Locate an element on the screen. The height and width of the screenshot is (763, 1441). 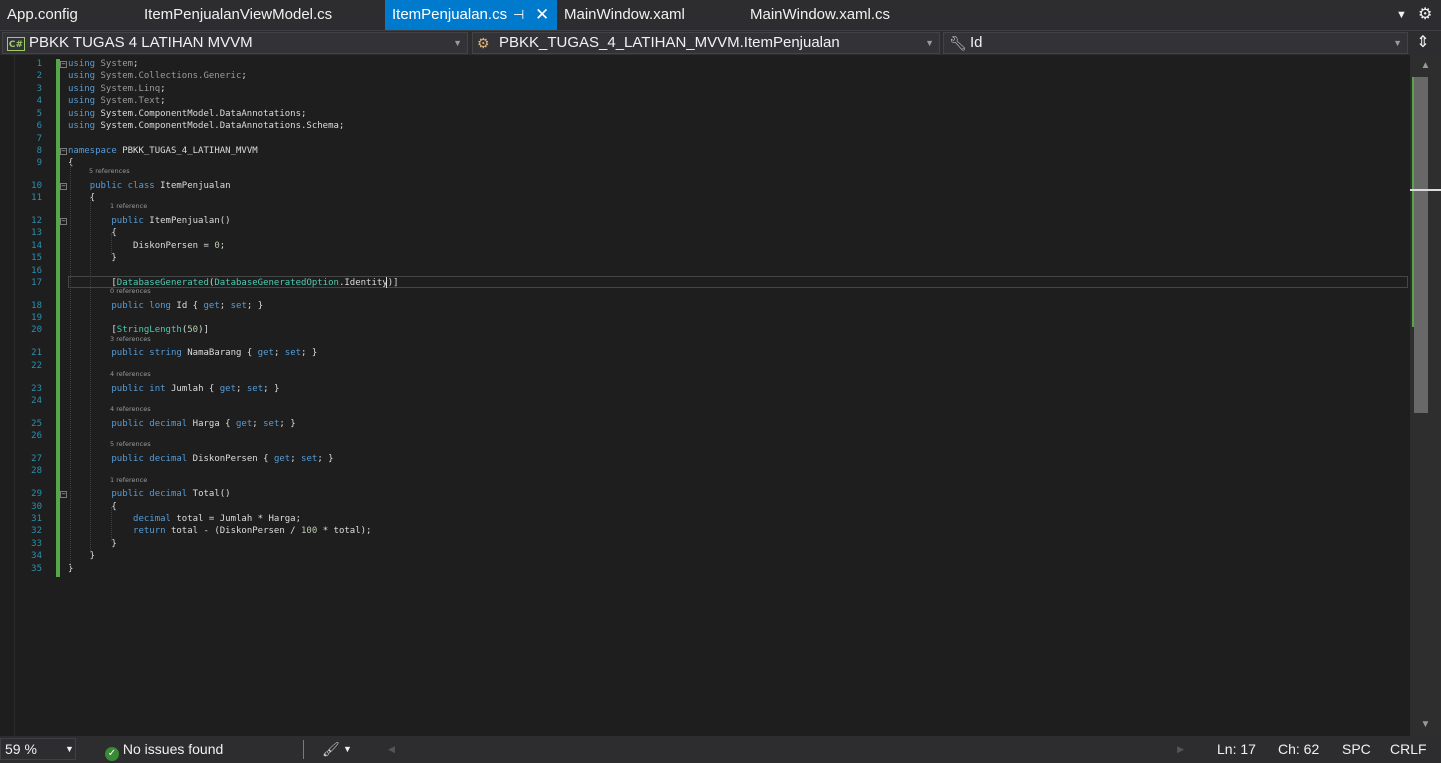
horizontal-scrollbar: ◀ ▶ is located at coordinates (786, 749).